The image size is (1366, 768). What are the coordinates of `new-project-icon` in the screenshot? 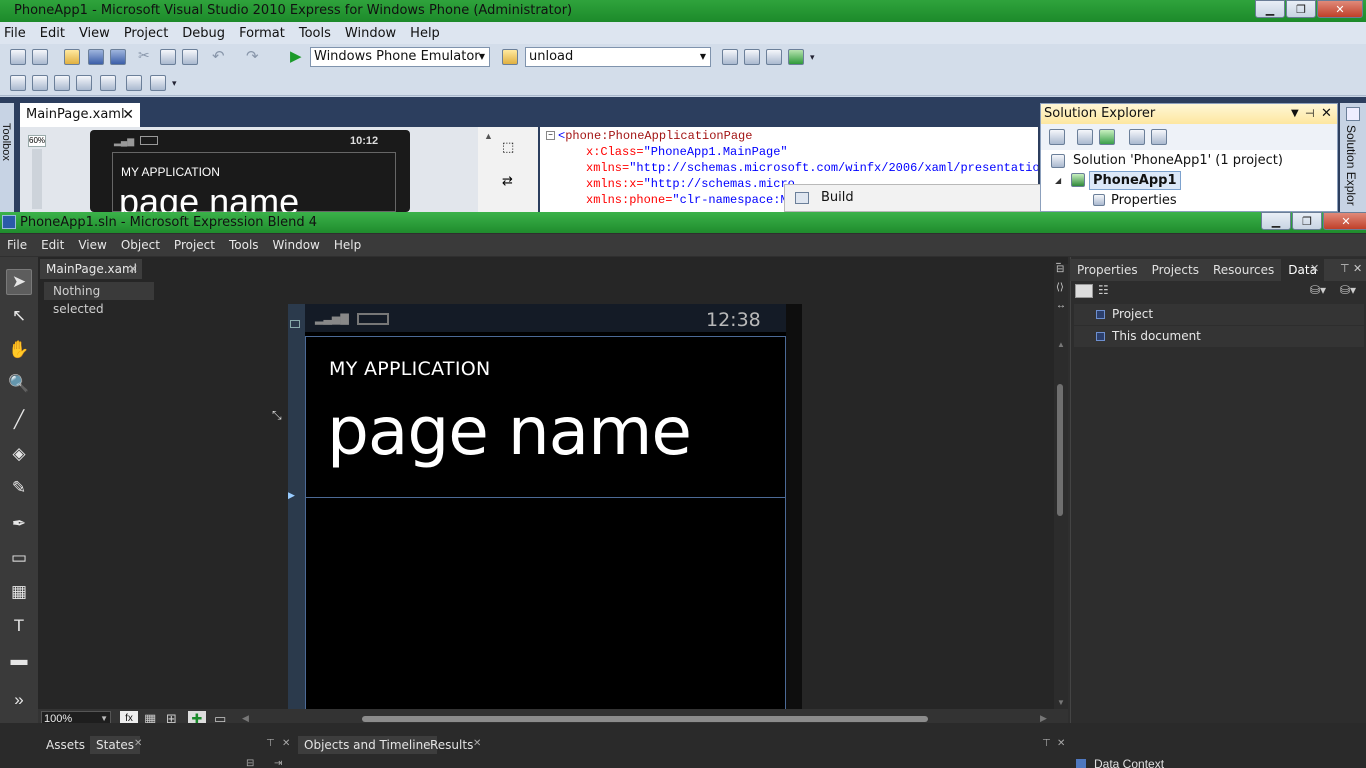 It's located at (18, 57).